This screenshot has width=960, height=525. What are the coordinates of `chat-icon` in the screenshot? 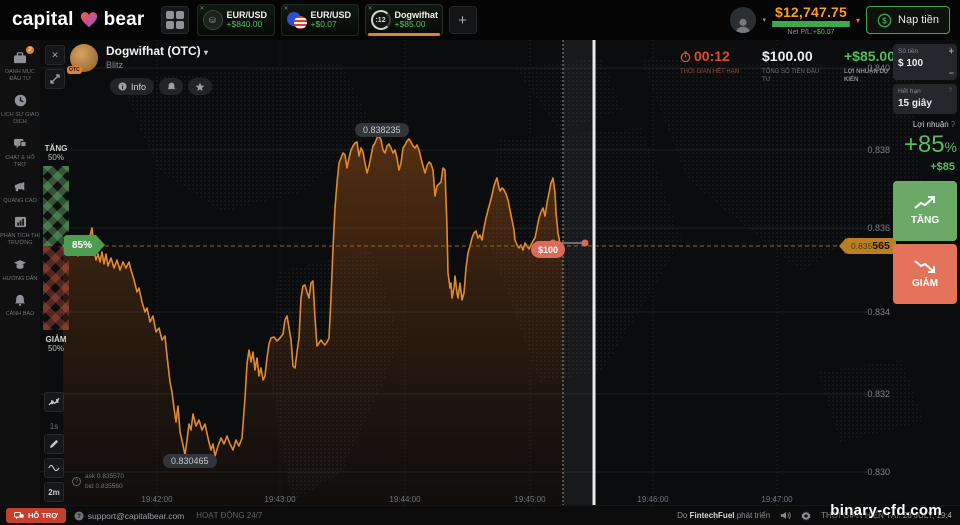 It's located at (20, 144).